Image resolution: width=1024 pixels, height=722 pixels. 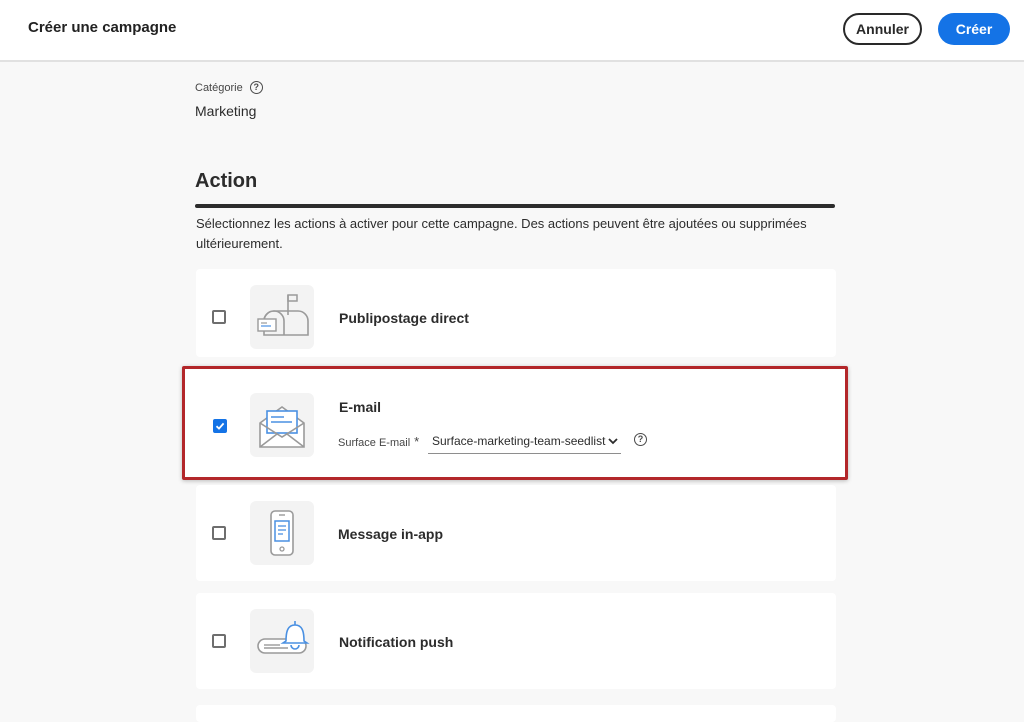 I want to click on email-surface-label: Surface E-mail *, so click(x=378, y=441).